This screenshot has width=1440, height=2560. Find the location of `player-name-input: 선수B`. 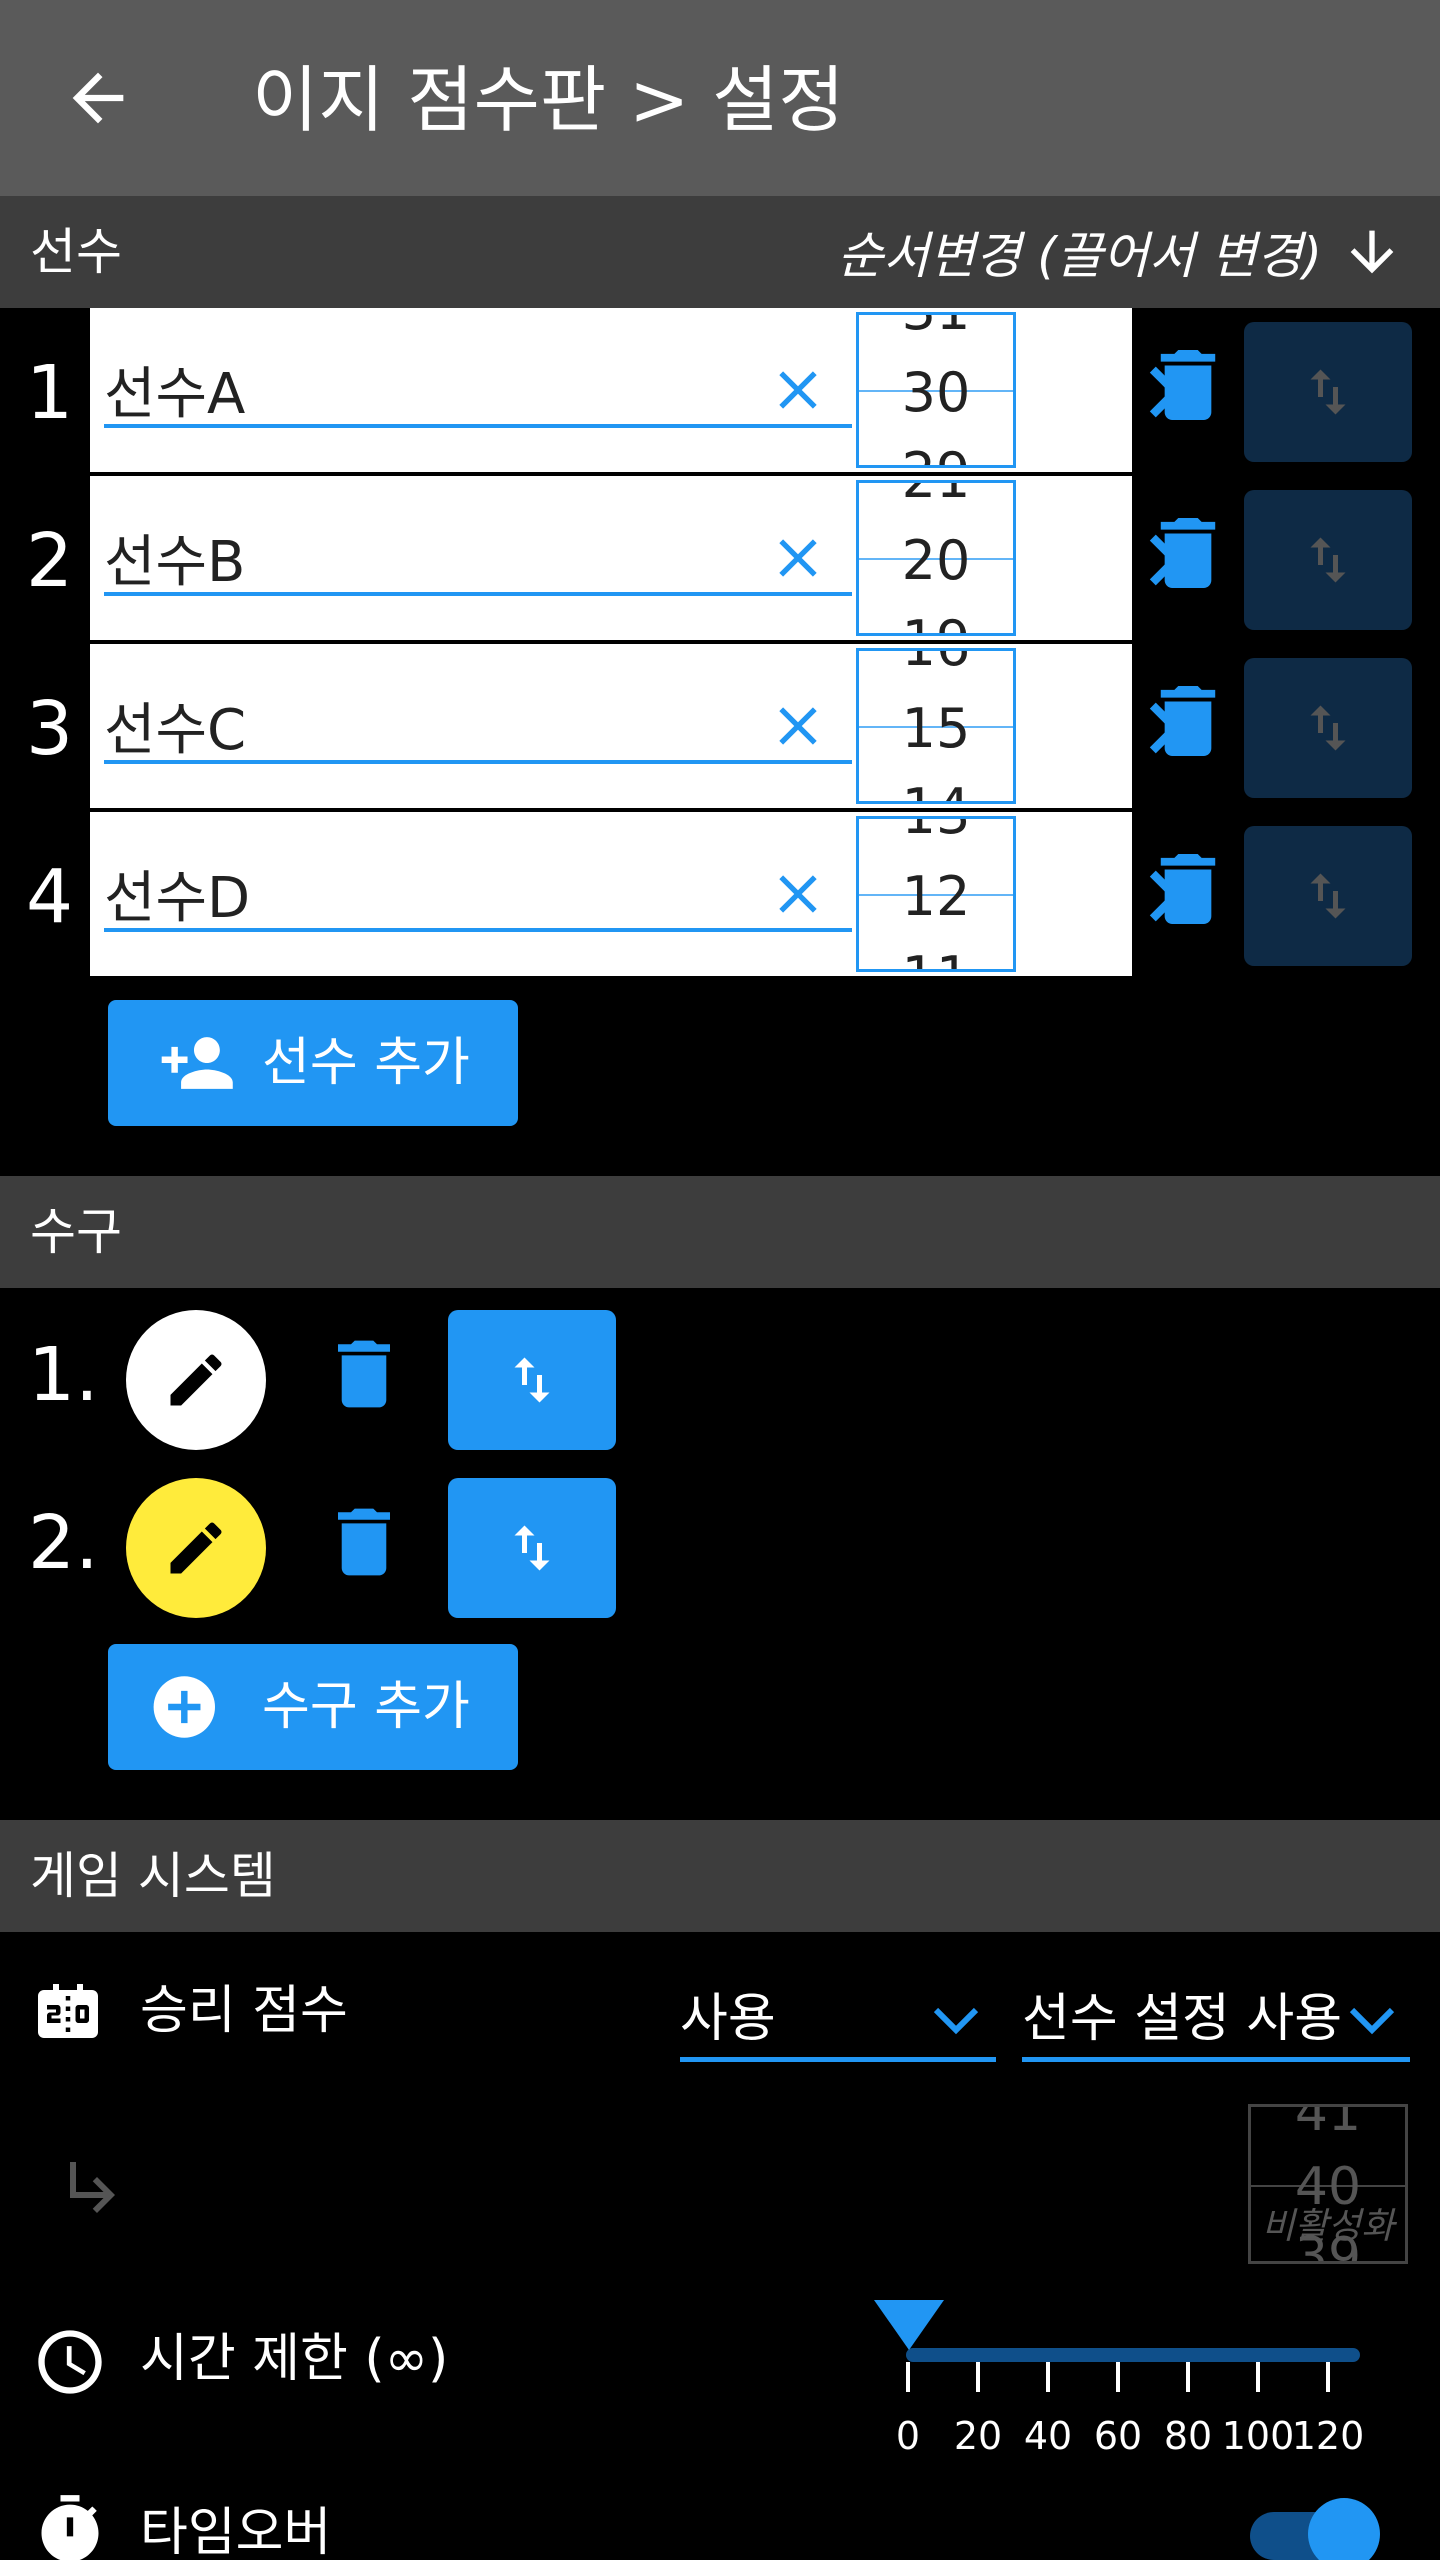

player-name-input: 선수B is located at coordinates (174, 563).